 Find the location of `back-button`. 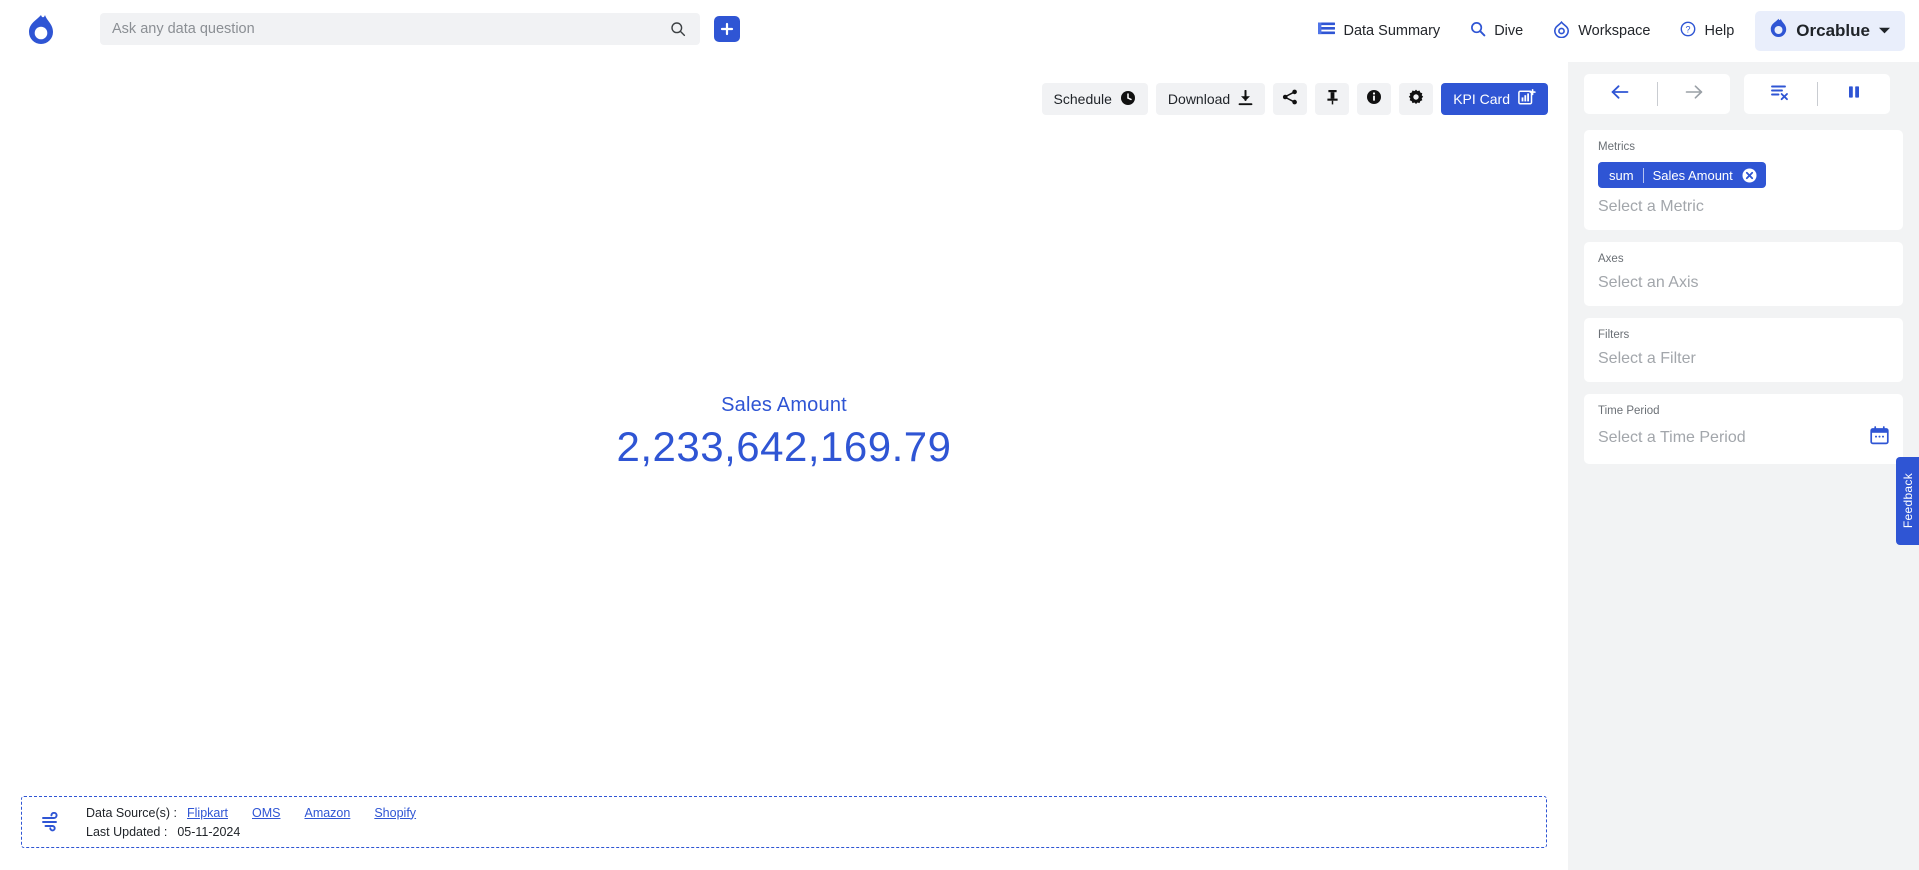

back-button is located at coordinates (1620, 94).